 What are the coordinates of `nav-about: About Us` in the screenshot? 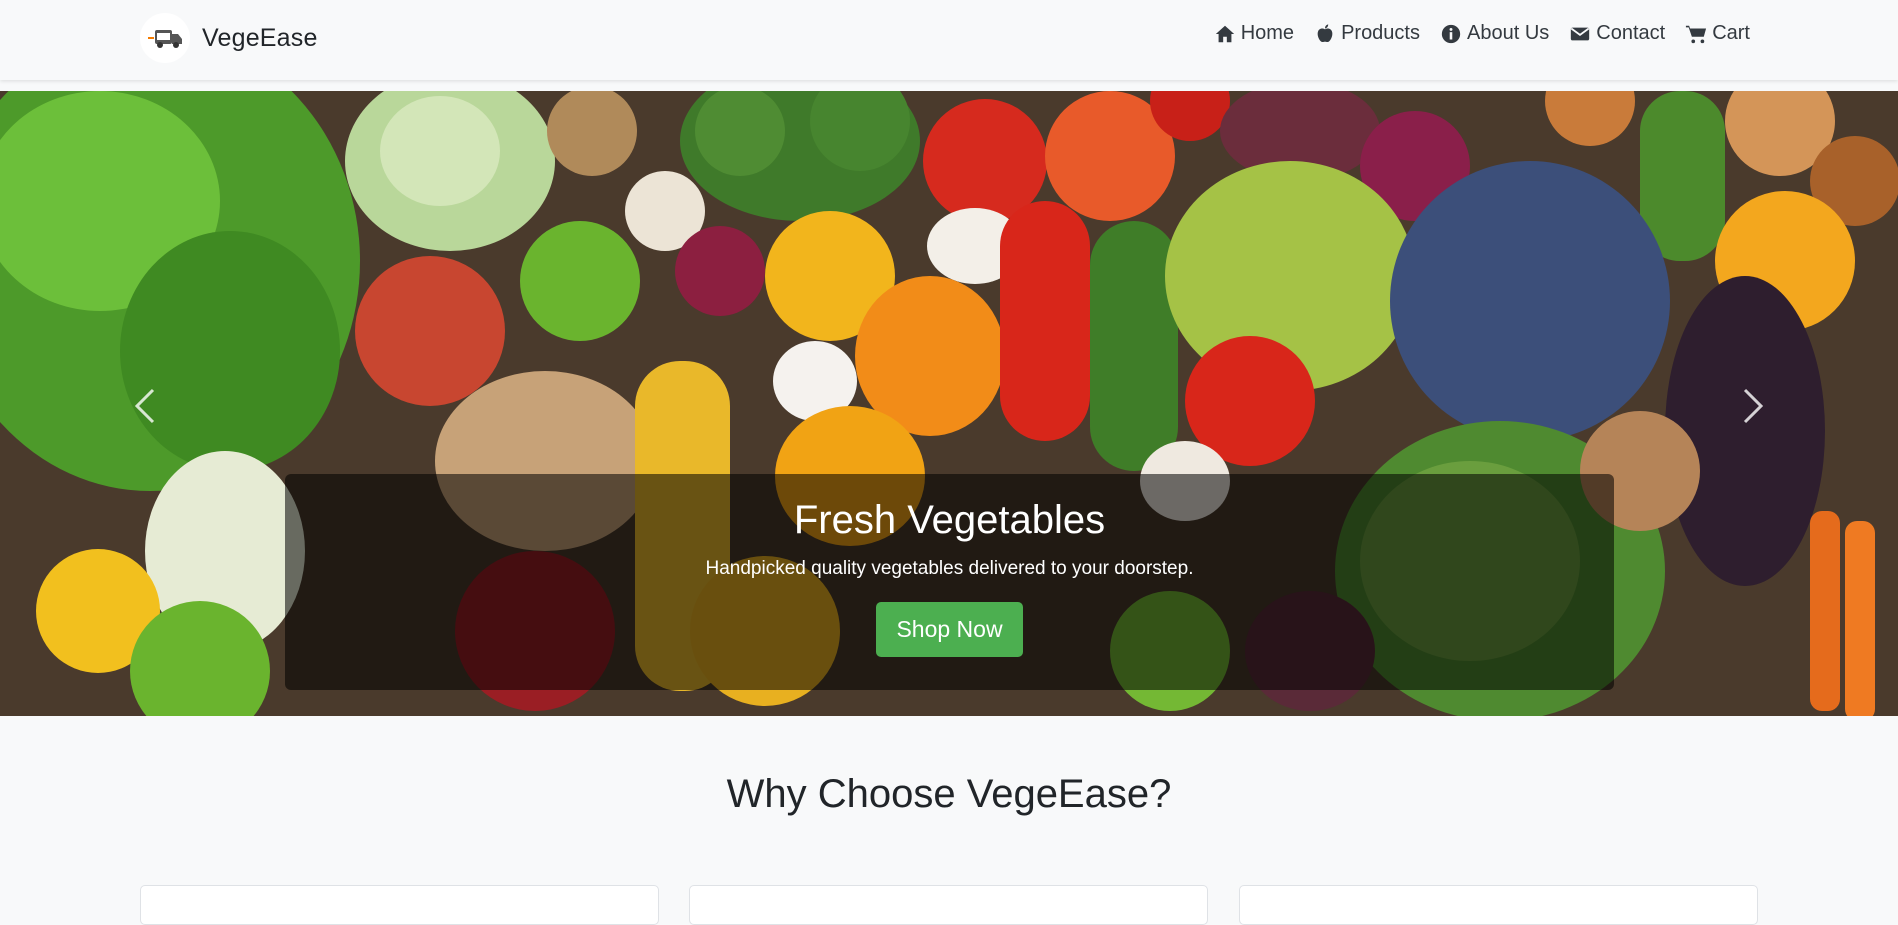 It's located at (1494, 33).